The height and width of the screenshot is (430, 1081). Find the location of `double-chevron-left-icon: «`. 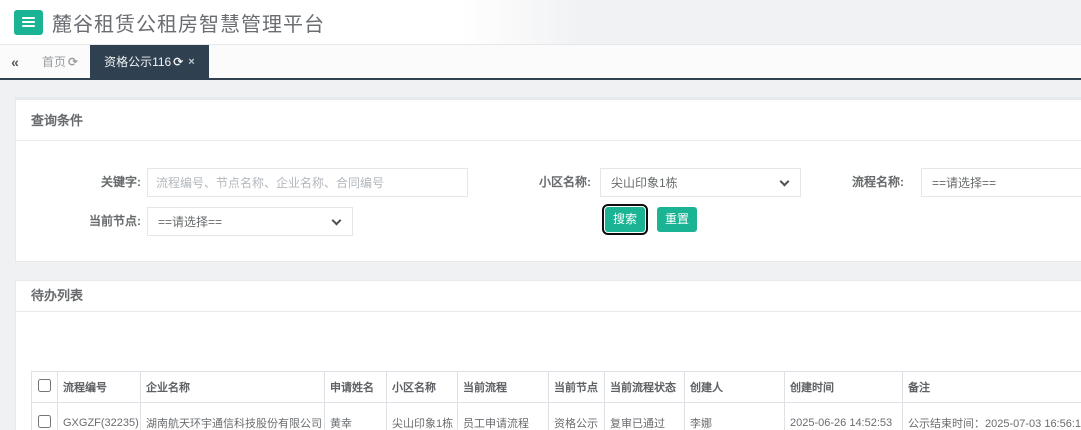

double-chevron-left-icon: « is located at coordinates (15, 61).